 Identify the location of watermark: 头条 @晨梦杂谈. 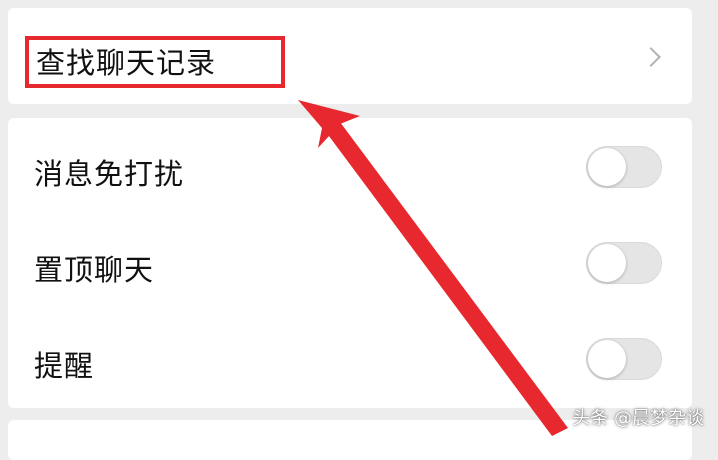
(638, 418).